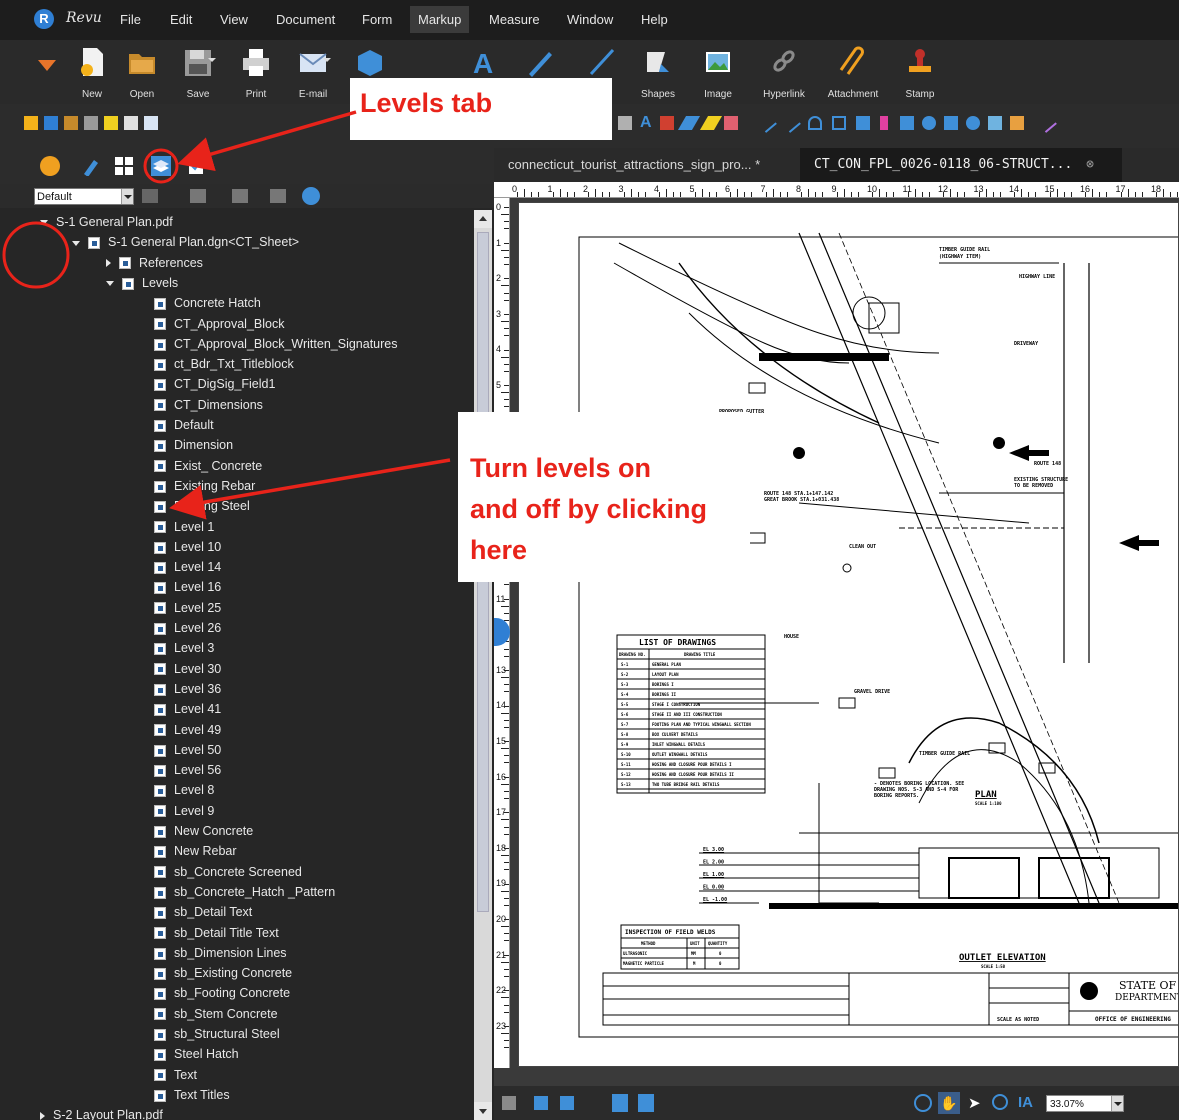 Image resolution: width=1179 pixels, height=1120 pixels. I want to click on level-item: Text Titles, so click(192, 1095).